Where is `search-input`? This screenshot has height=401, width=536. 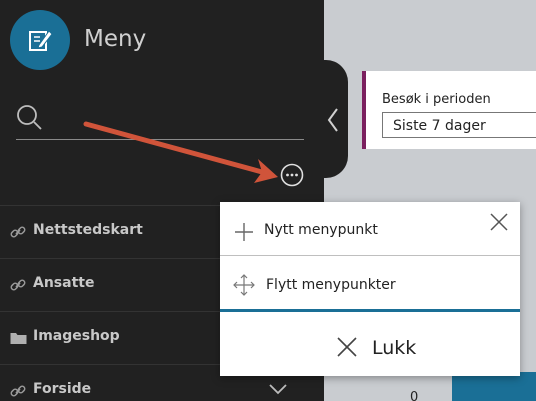
search-input is located at coordinates (175, 121).